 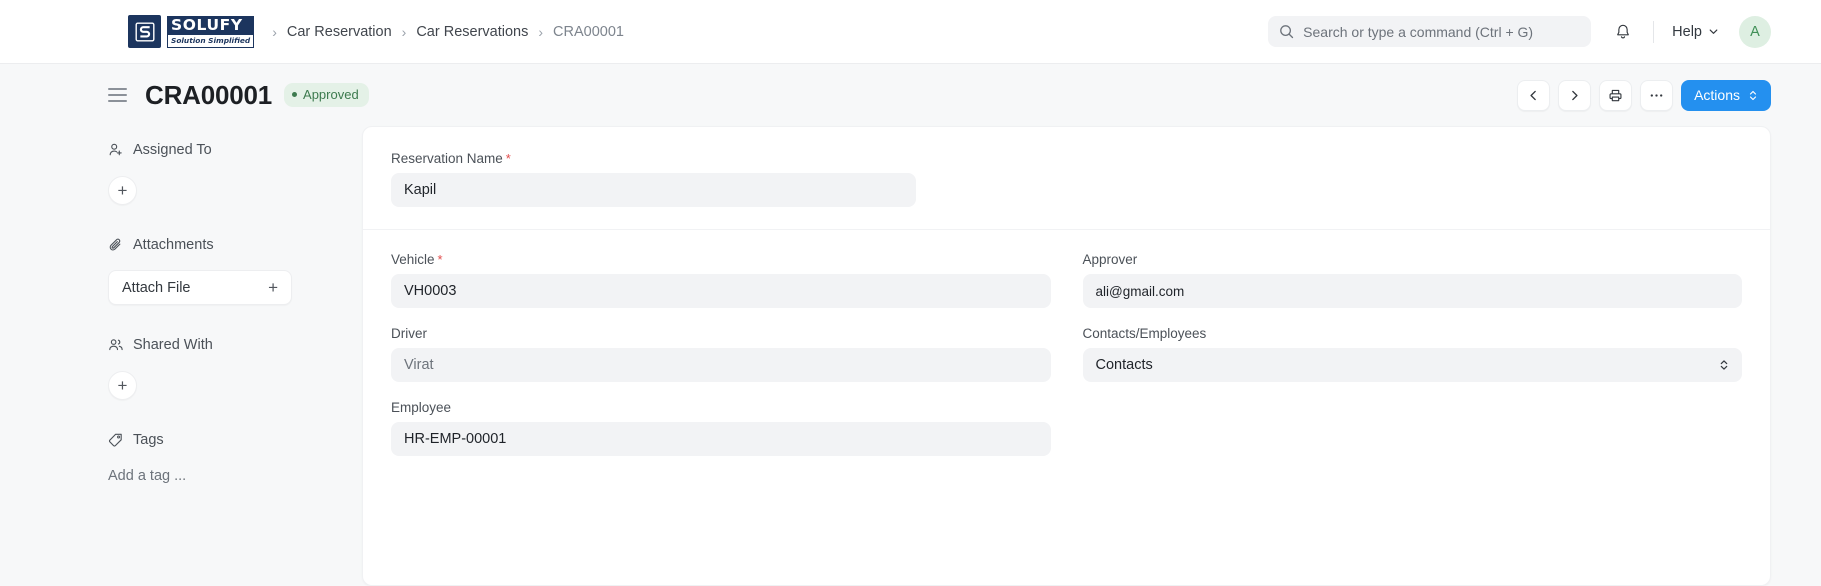 What do you see at coordinates (116, 150) in the screenshot?
I see `user-plus-icon` at bounding box center [116, 150].